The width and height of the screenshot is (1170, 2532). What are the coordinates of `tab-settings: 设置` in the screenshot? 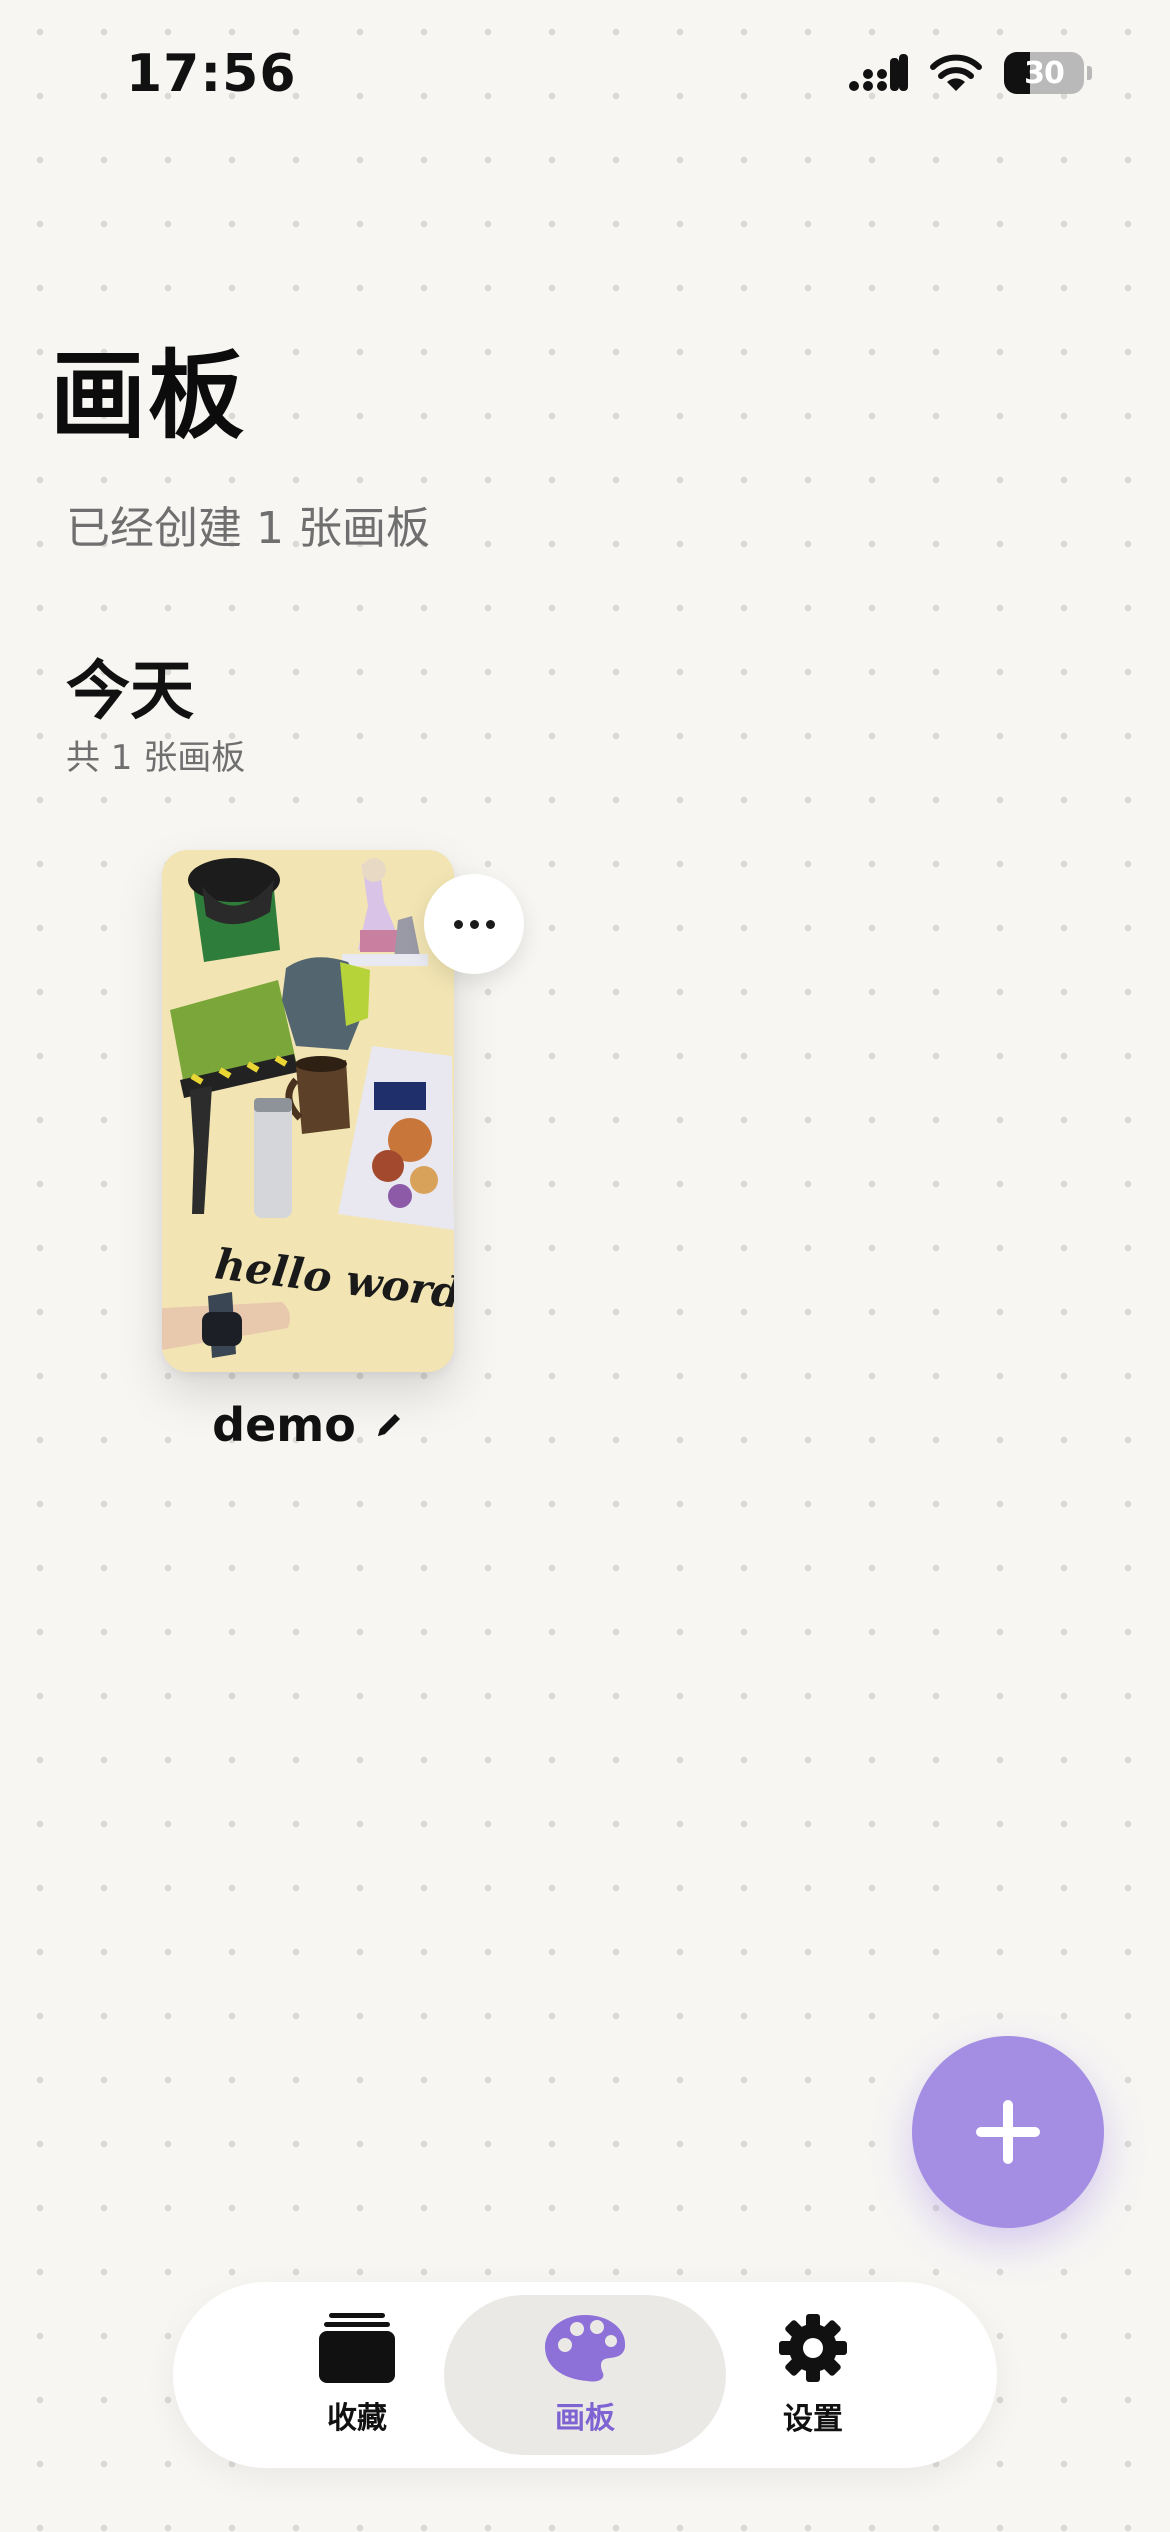 It's located at (813, 2375).